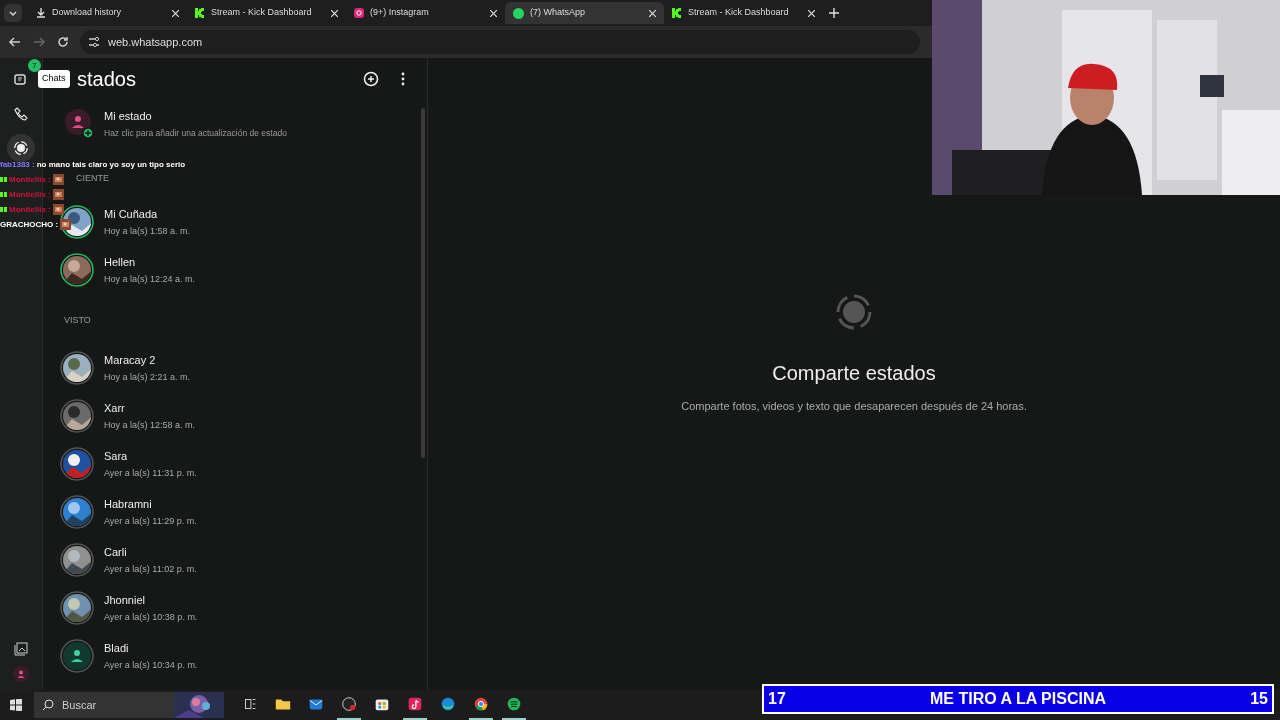 The height and width of the screenshot is (720, 1280). Describe the element at coordinates (834, 13) in the screenshot. I see `new-tab-icon` at that location.